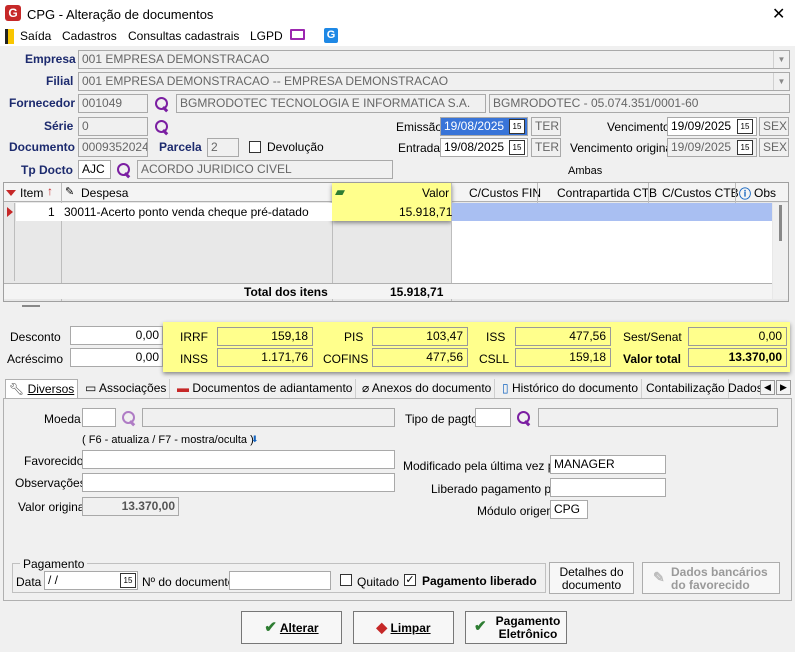 The image size is (795, 652). What do you see at coordinates (517, 511) in the screenshot?
I see `modulo-label: Módulo origem` at bounding box center [517, 511].